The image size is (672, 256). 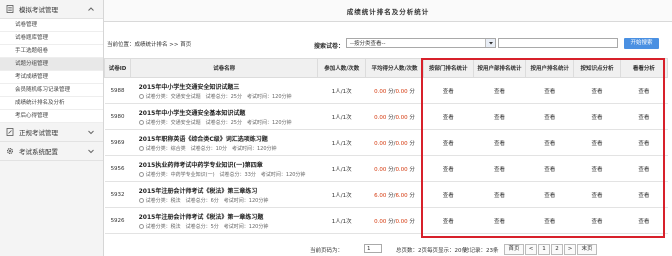 I want to click on breadcrumb: 当前位置：成绩统计排名 >> 首页, so click(x=149, y=45).